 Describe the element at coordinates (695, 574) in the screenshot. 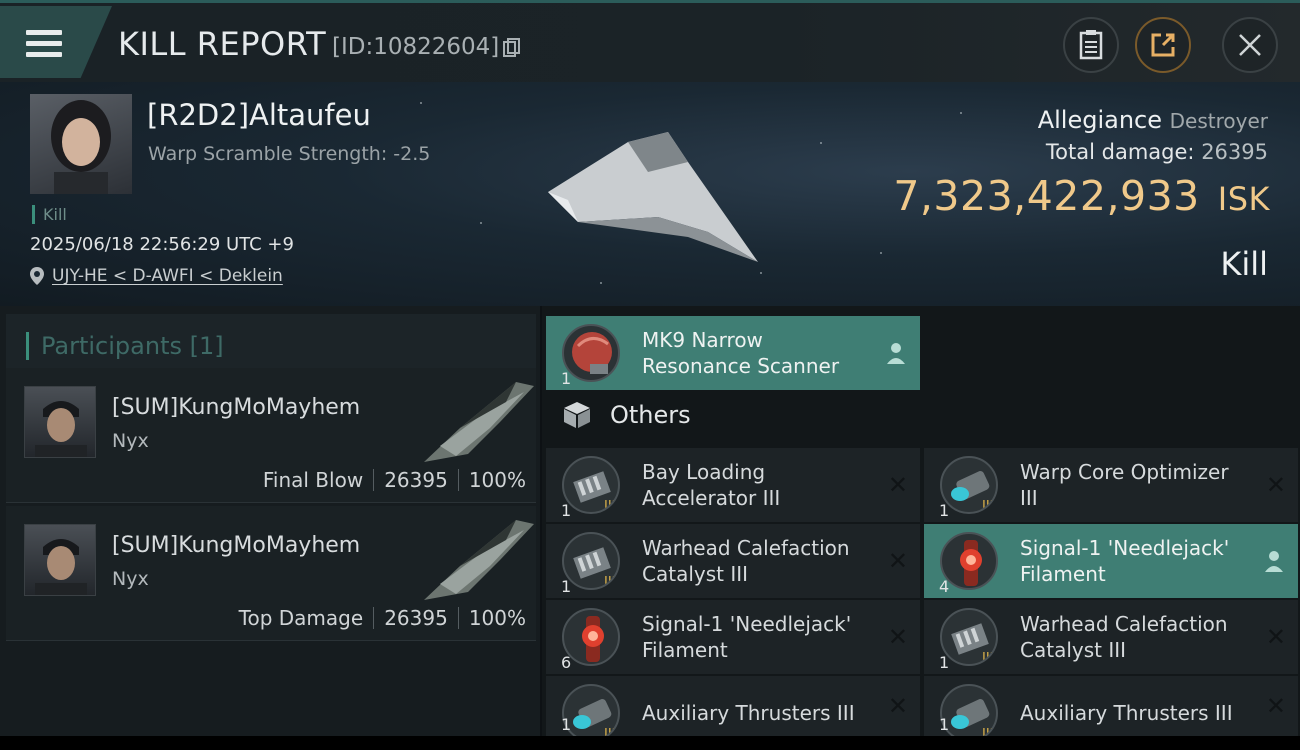

I see `item-name-line: Catalyst III` at that location.